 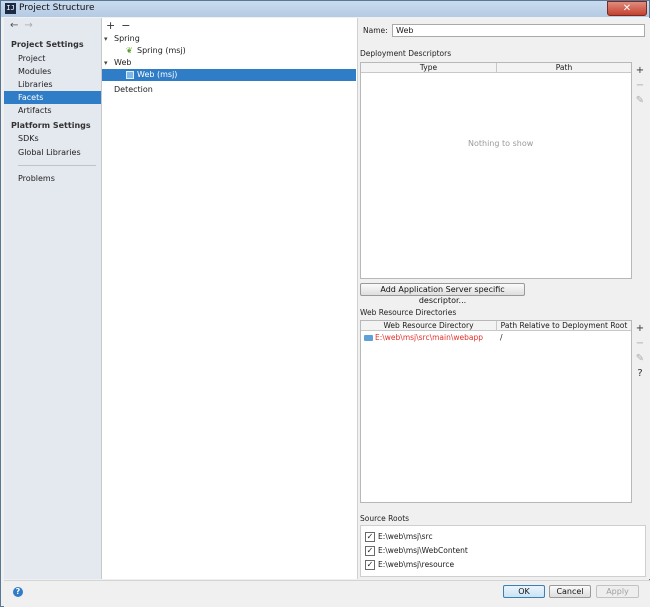 What do you see at coordinates (133, 89) in the screenshot?
I see `tree-node-label: Detection` at bounding box center [133, 89].